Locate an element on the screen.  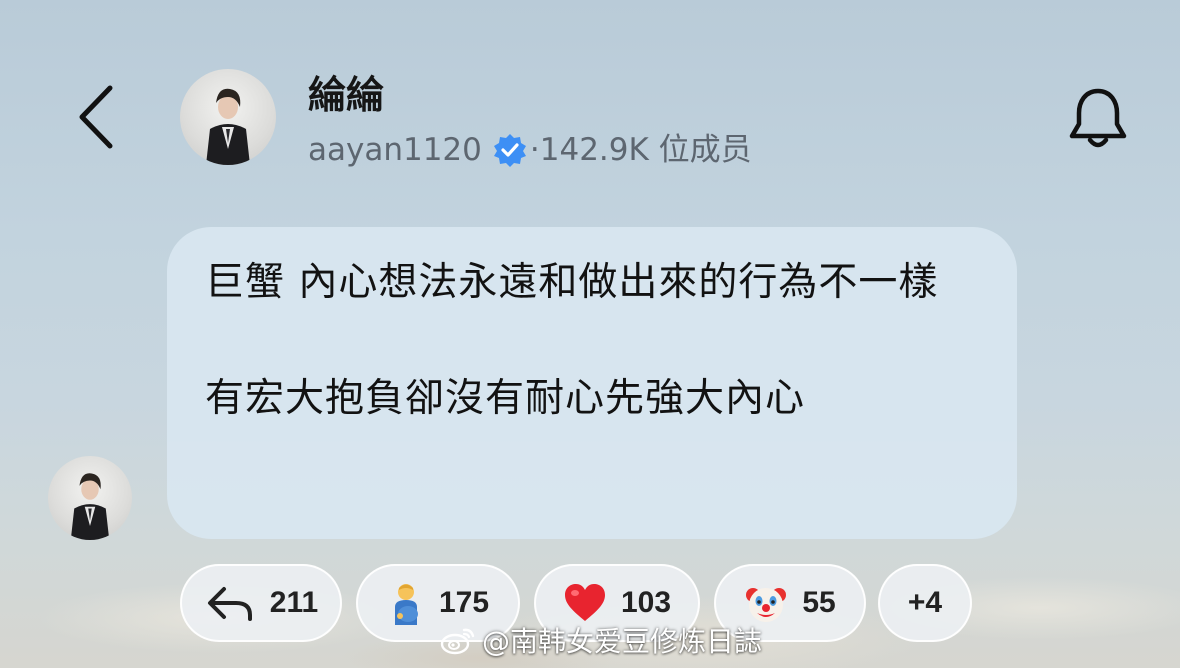
message-text-paragraph-1: 巨蟹 內心想法永遠和做出來的行為不一樣 is located at coordinates (572, 282).